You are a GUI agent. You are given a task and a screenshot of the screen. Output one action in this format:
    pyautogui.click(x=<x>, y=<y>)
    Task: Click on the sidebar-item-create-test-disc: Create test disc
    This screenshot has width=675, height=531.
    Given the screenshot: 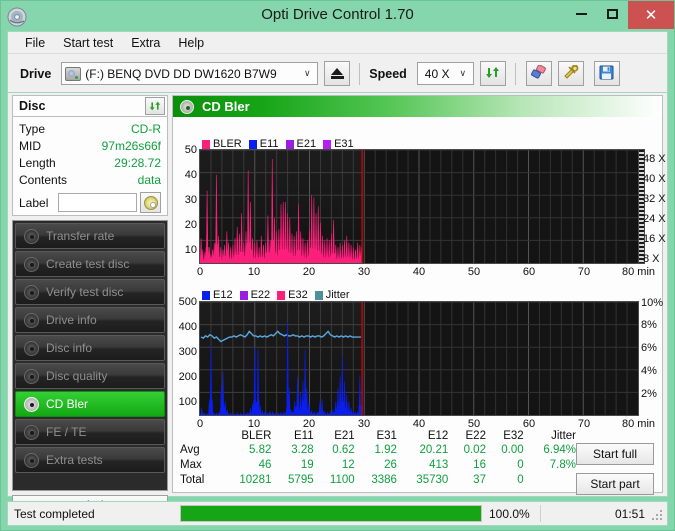 What is the action you would take?
    pyautogui.click(x=90, y=264)
    